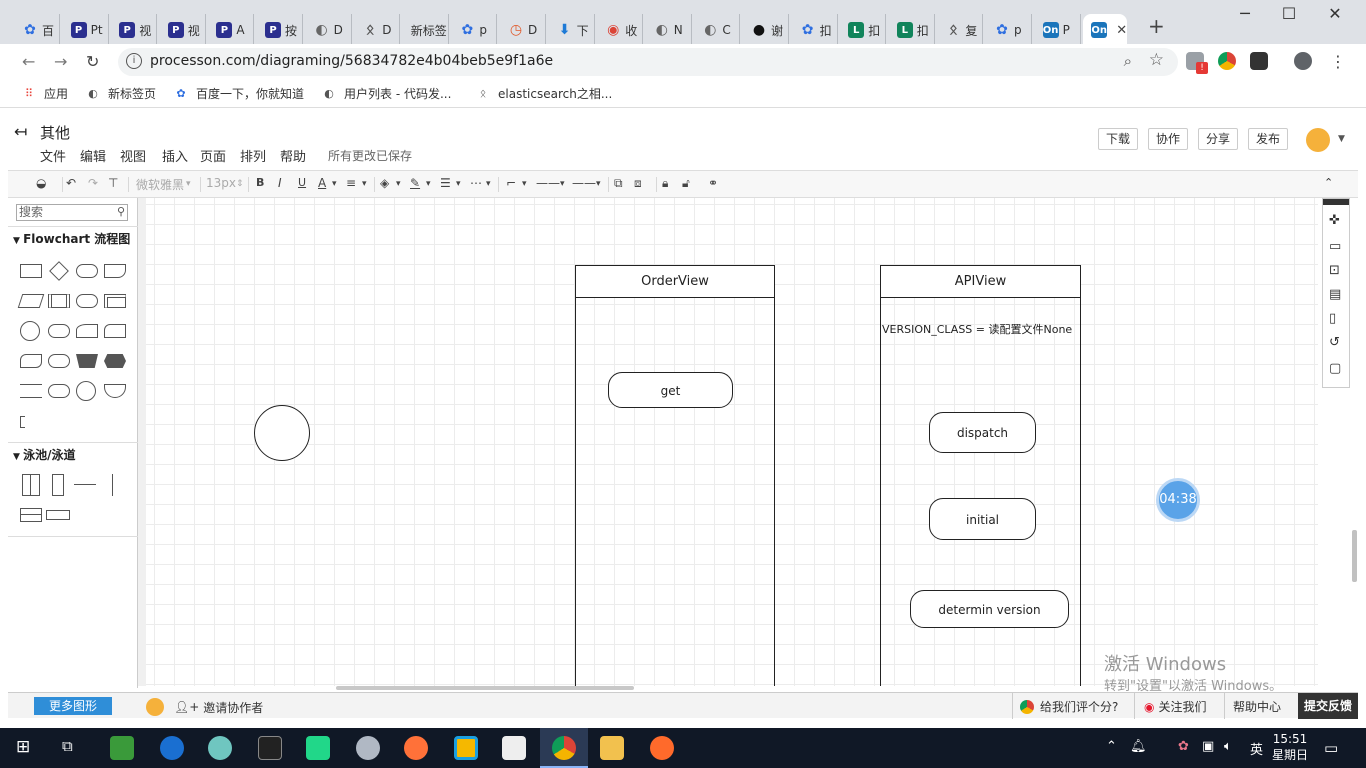 The height and width of the screenshot is (768, 1366). Describe the element at coordinates (113, 485) in the screenshot. I see `shape-separator-vertical` at that location.